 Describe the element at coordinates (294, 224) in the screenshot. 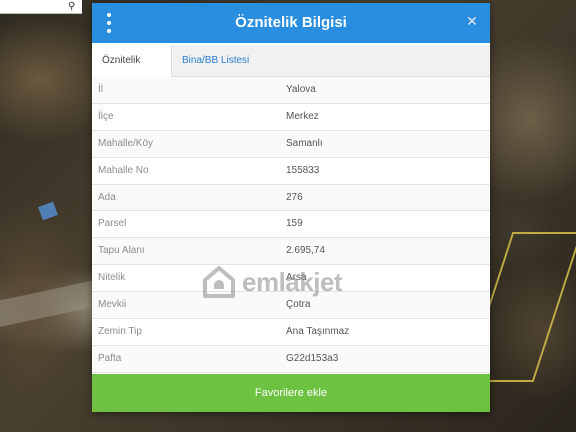

I see `row-value: 159` at that location.